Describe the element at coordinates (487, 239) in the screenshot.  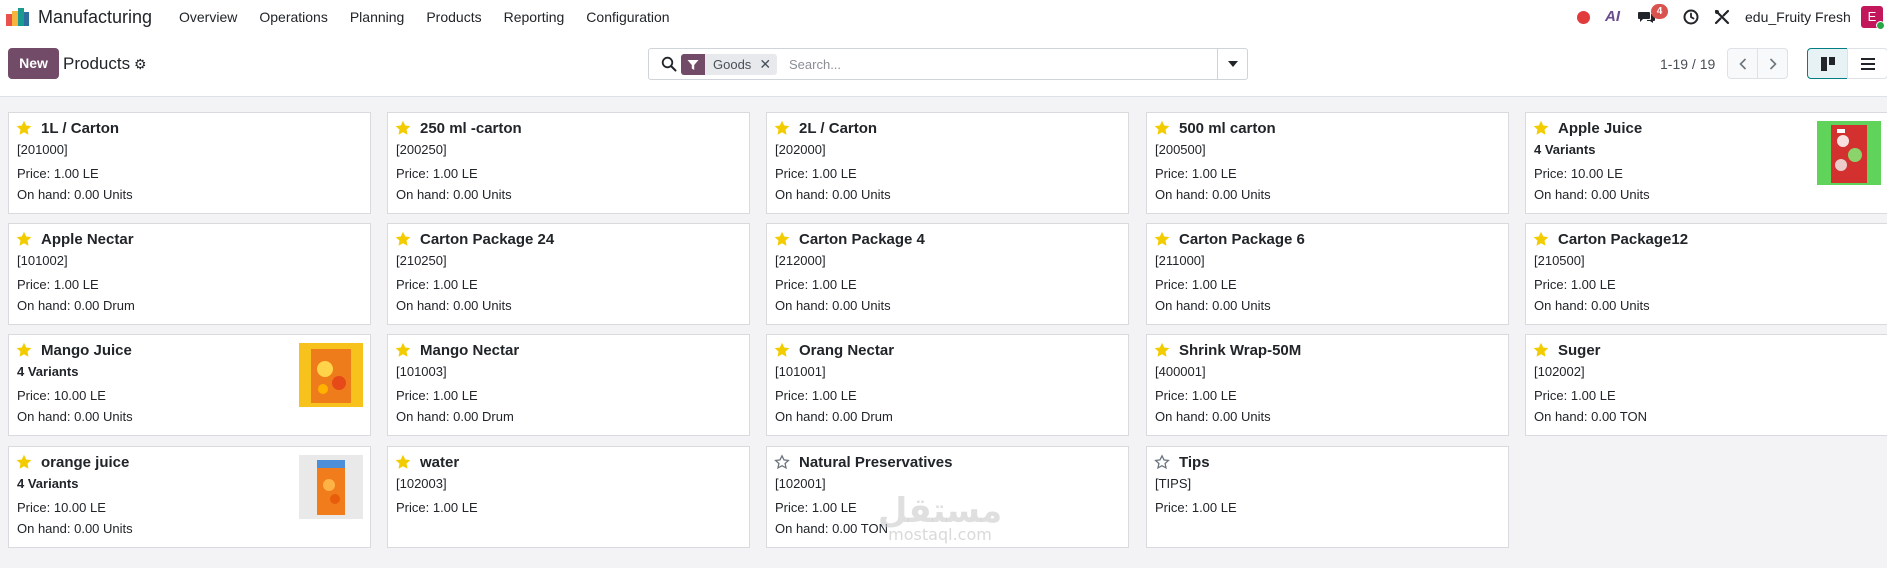
I see `product-name: Carton Package 24` at that location.